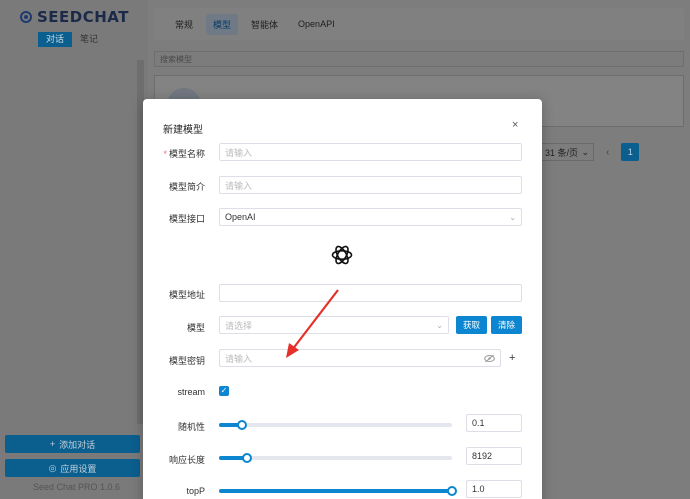 Image resolution: width=690 pixels, height=499 pixels. What do you see at coordinates (370, 217) in the screenshot?
I see `model-api-select: OpenAI ⌄` at bounding box center [370, 217].